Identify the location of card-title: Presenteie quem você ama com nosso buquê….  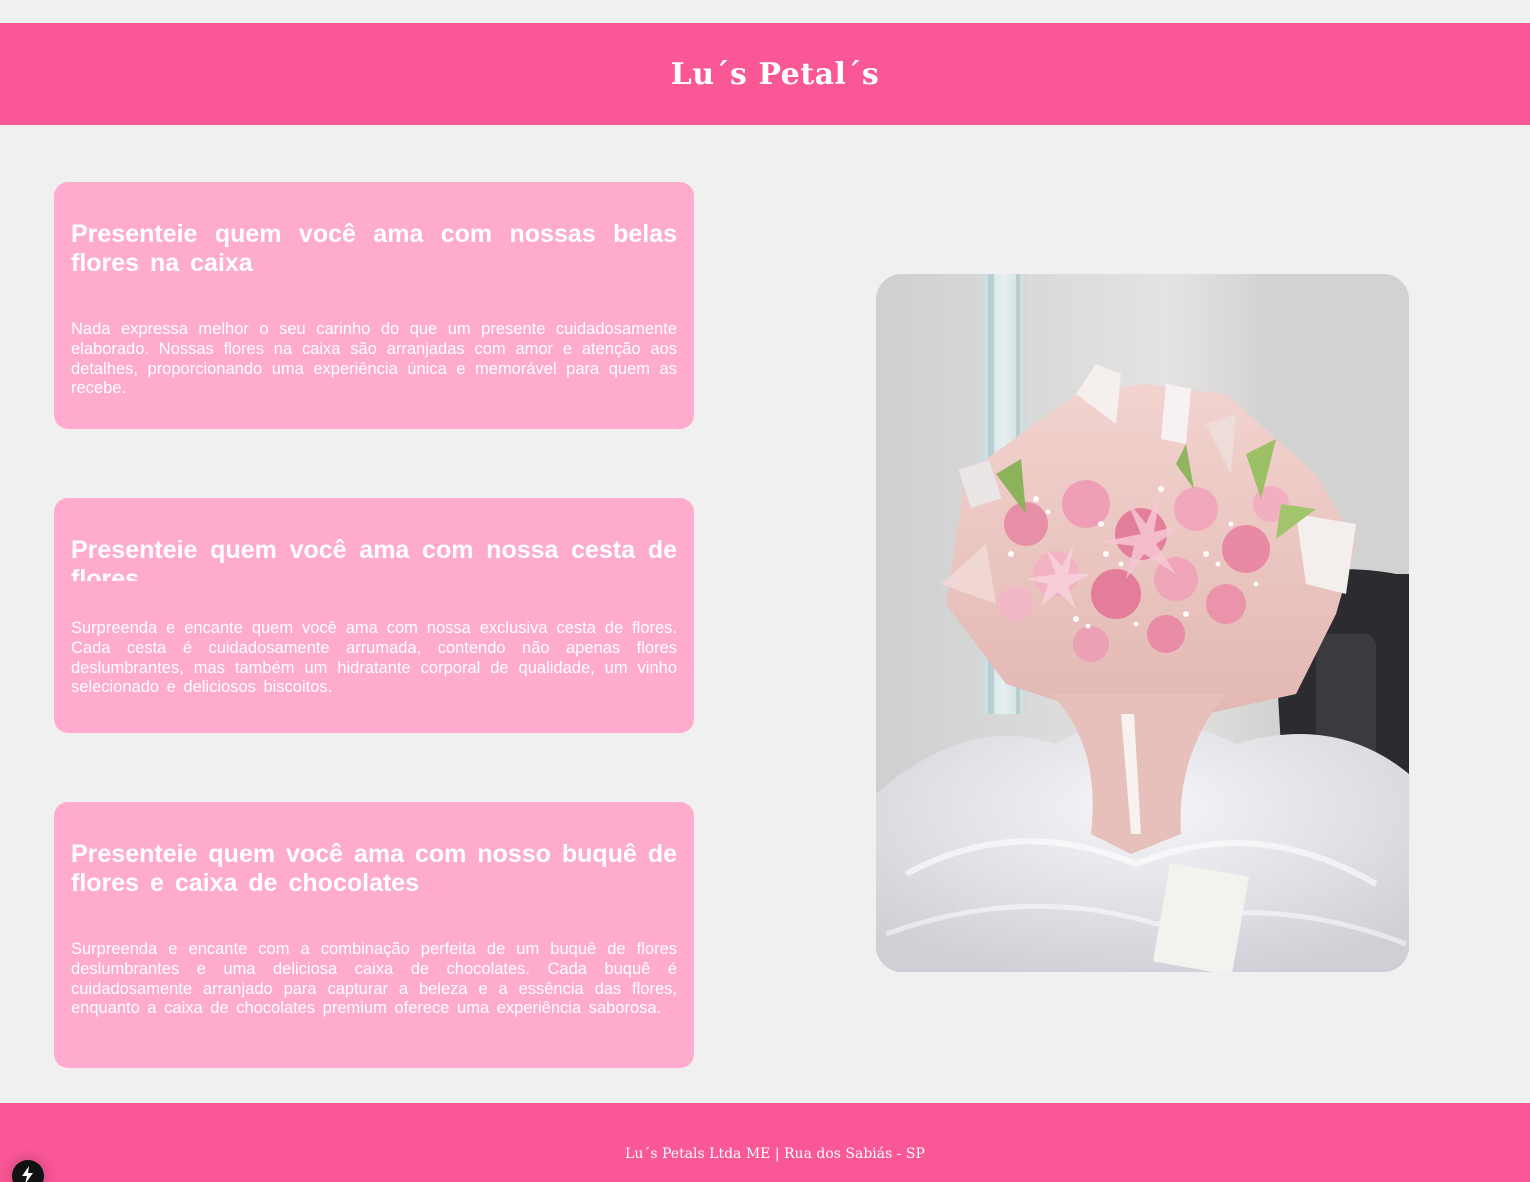
(374, 868).